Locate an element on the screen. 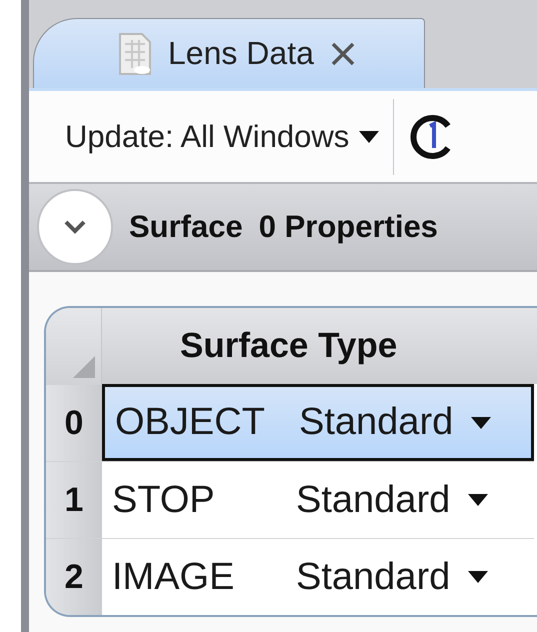 This screenshot has width=537, height=632. update-dropdown: Update: All Windows is located at coordinates (222, 136).